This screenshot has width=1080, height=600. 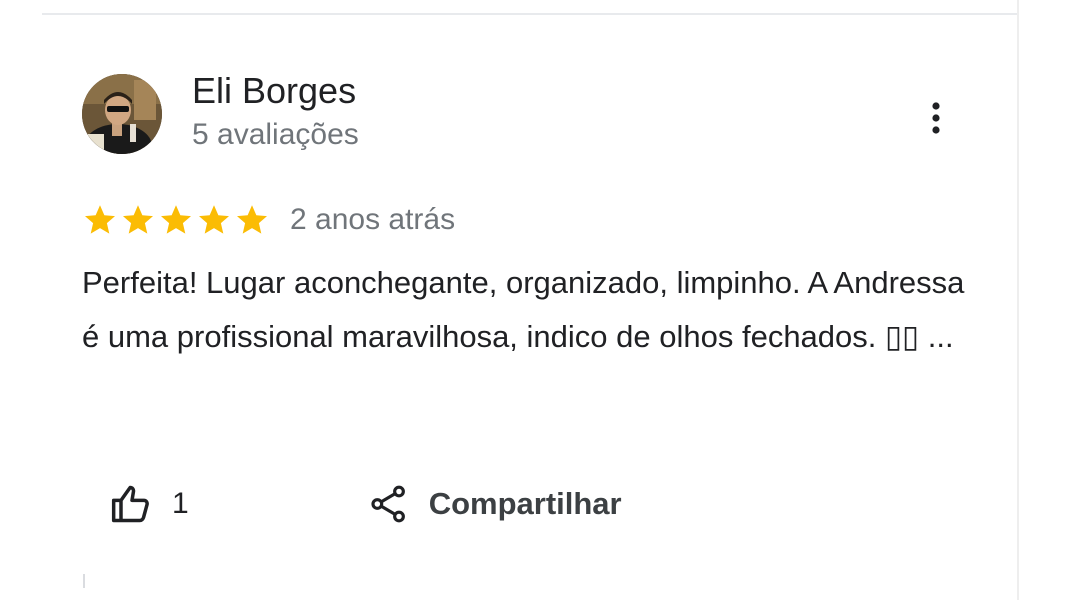 I want to click on thumb-up-icon, so click(x=132, y=504).